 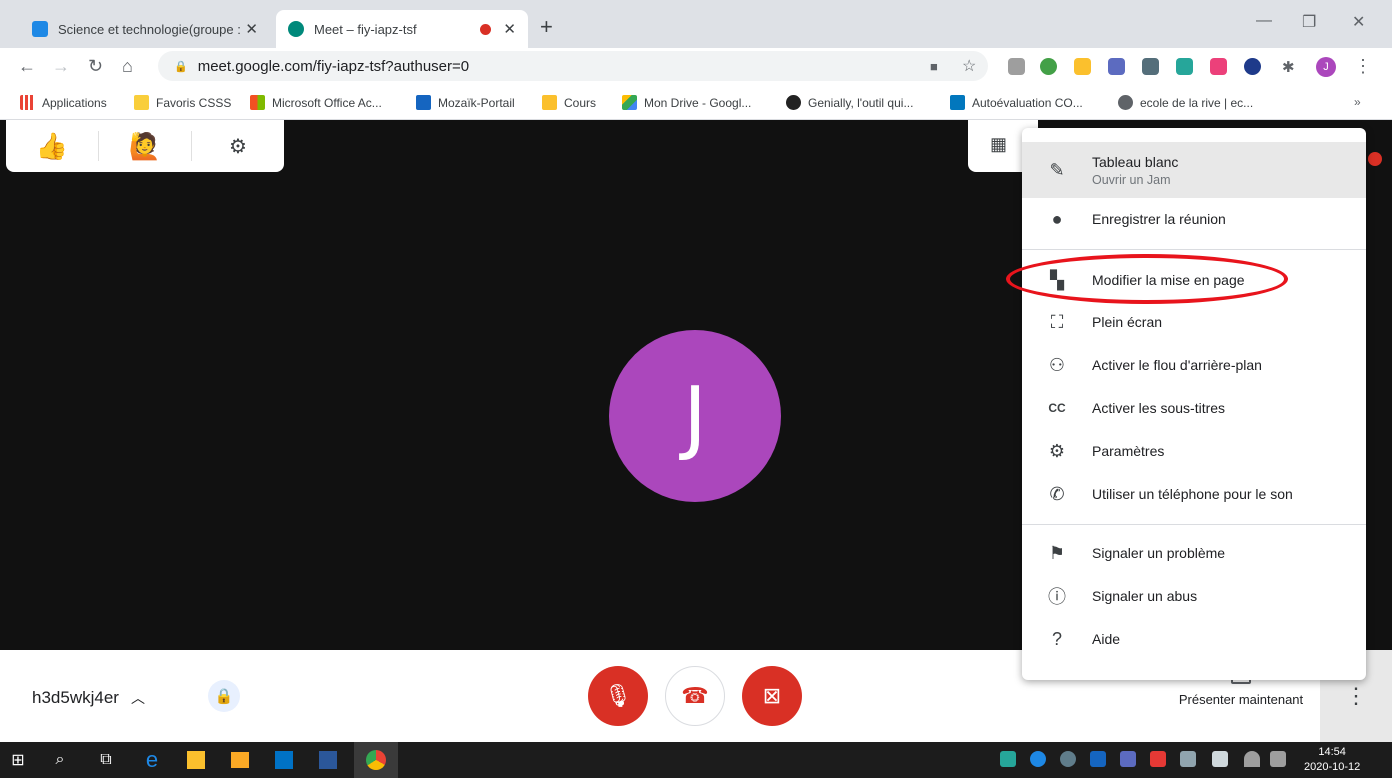 What do you see at coordinates (1135, 161) in the screenshot?
I see `menu-item-label: Tableau blanc` at bounding box center [1135, 161].